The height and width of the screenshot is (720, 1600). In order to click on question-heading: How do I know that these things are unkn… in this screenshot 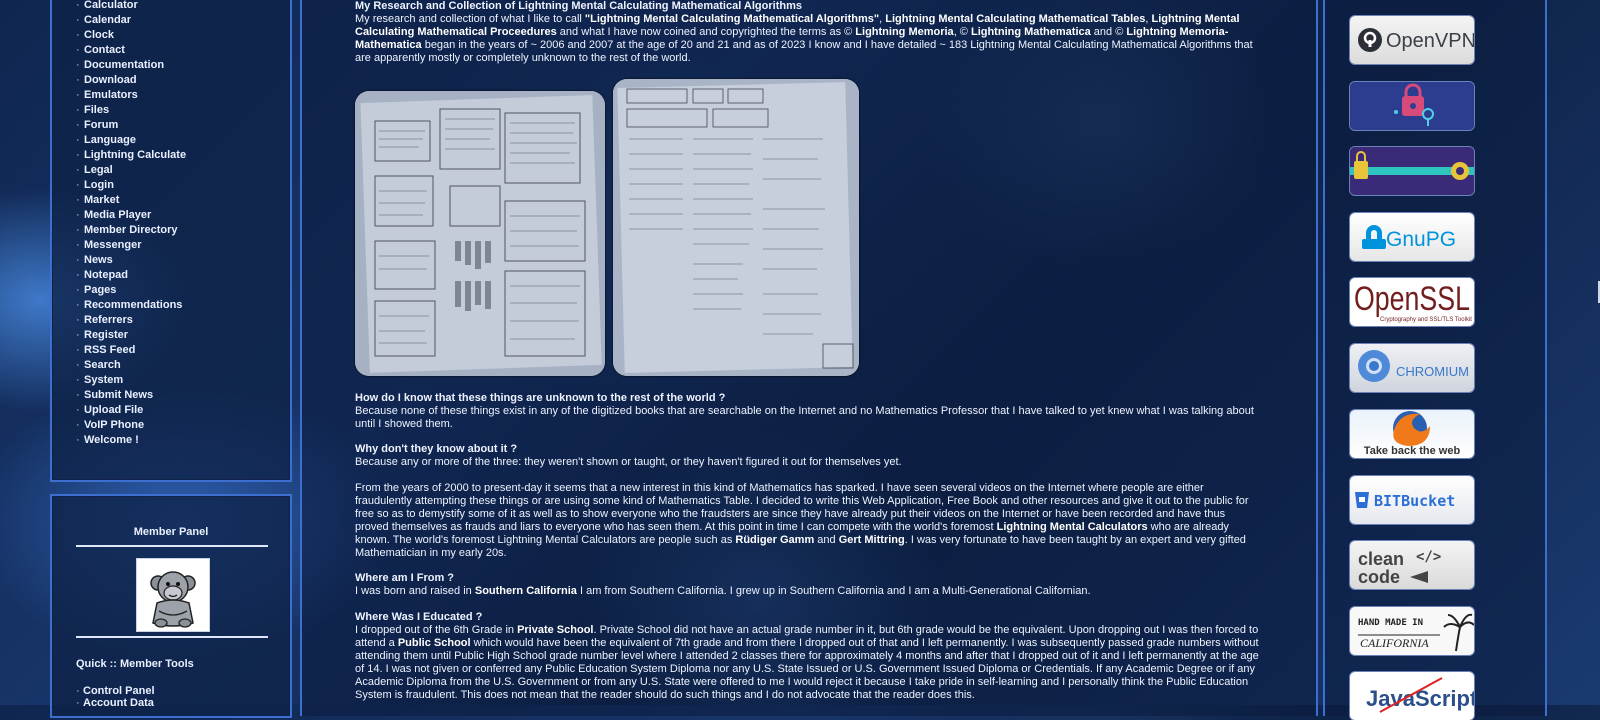, I will do `click(540, 398)`.